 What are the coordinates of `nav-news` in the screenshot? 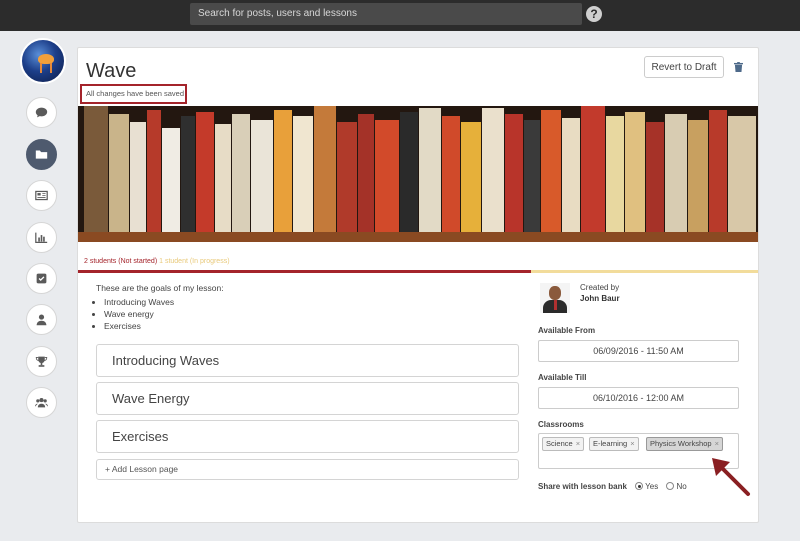 It's located at (41, 195).